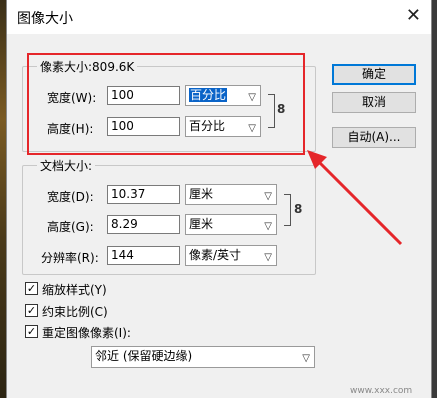 Image resolution: width=437 pixels, height=398 pixels. I want to click on watermark: www.xxx.com, so click(381, 391).